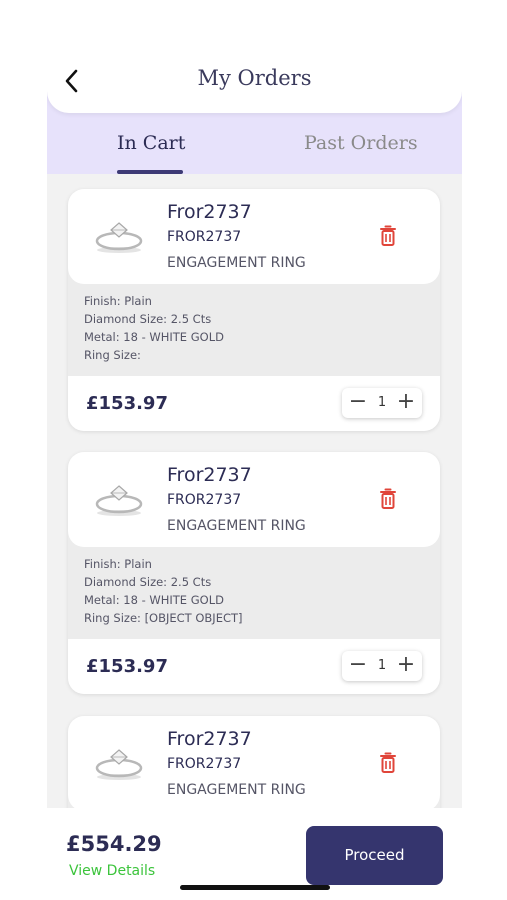 Image resolution: width=507 pixels, height=900 pixels. Describe the element at coordinates (150, 172) in the screenshot. I see `active-tab-indicator` at that location.